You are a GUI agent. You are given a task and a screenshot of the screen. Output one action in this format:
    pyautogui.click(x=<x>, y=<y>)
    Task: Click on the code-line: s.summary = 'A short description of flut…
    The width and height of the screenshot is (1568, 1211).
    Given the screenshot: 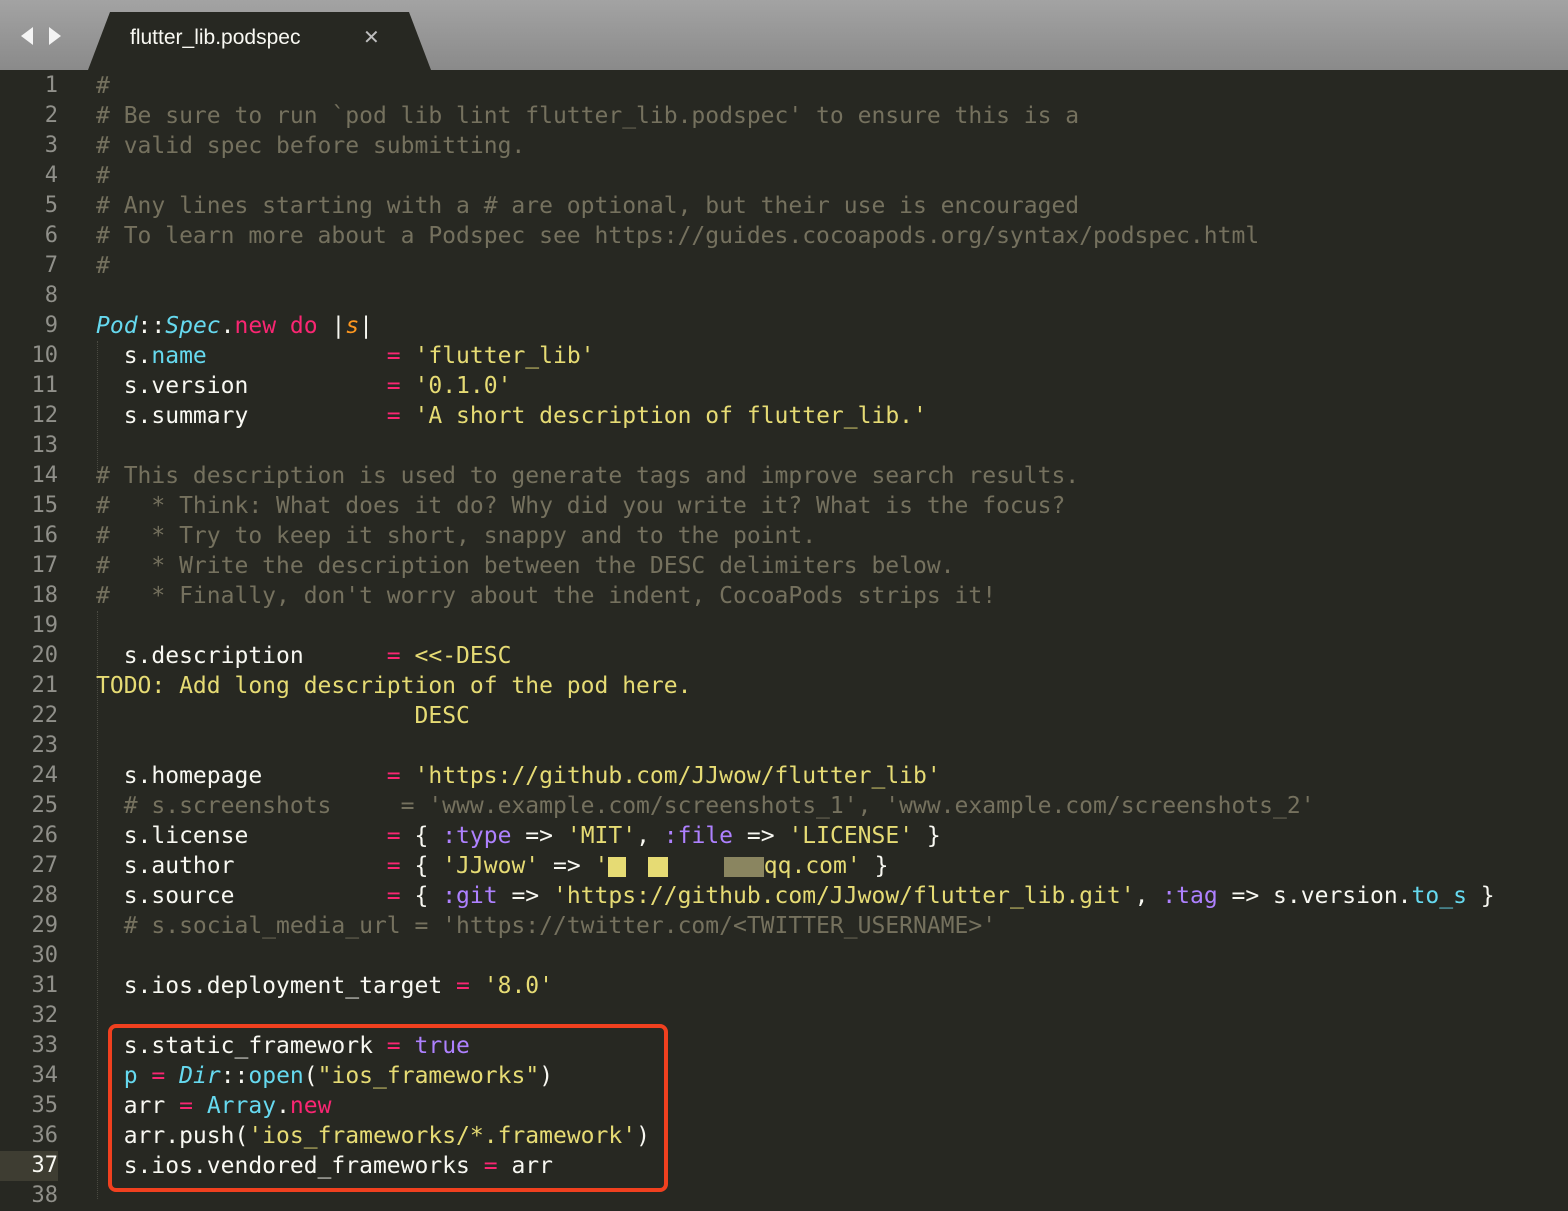 What is the action you would take?
    pyautogui.click(x=832, y=416)
    